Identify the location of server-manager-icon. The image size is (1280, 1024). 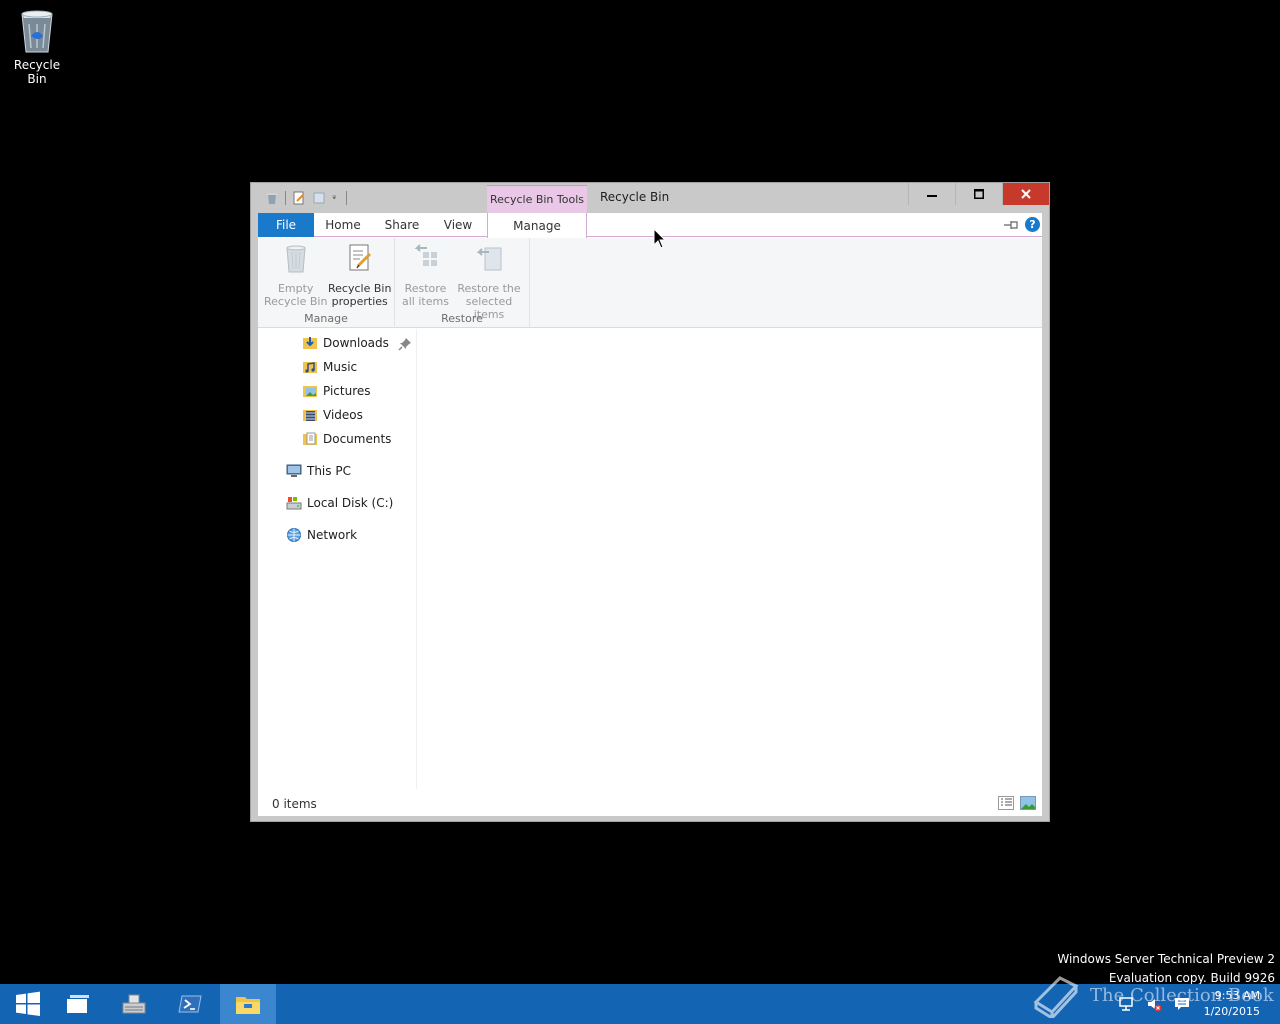
(134, 1004).